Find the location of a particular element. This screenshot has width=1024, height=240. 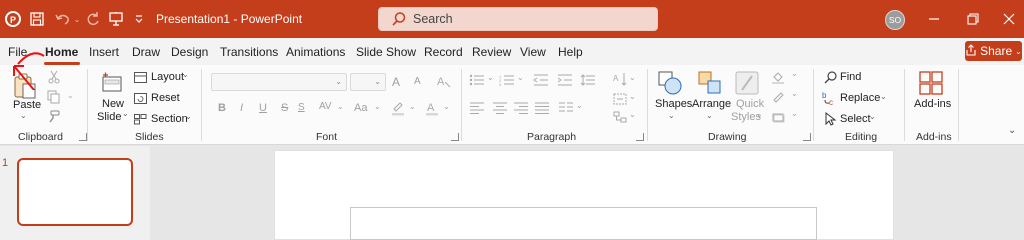

shapes-button: Shapes is located at coordinates (673, 104).